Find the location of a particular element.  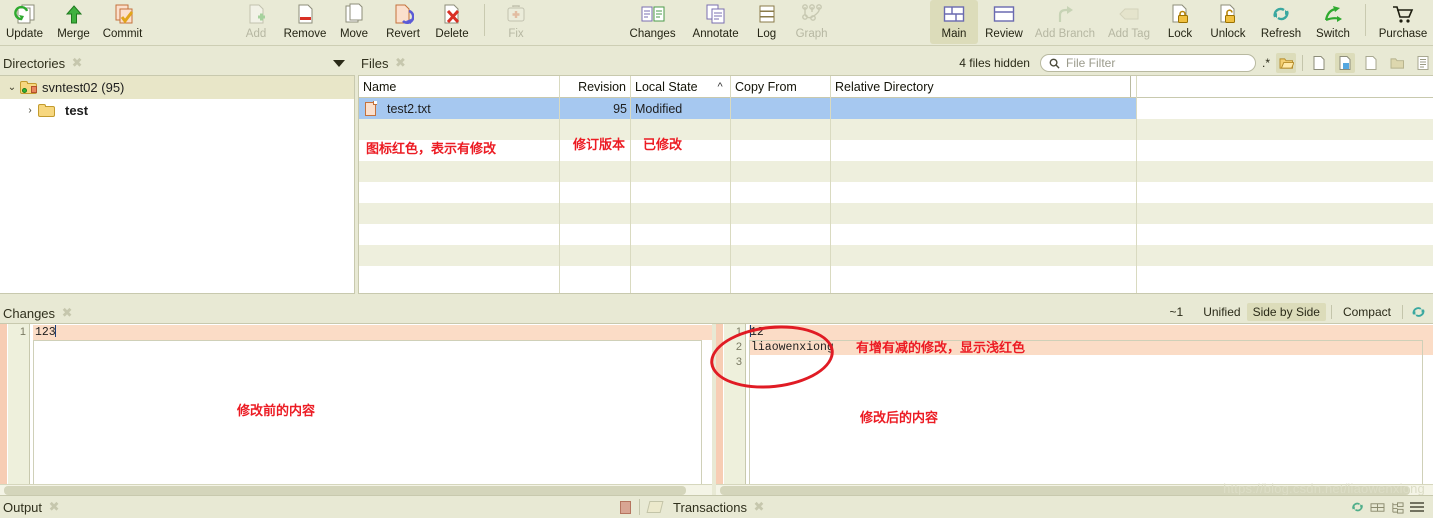

toolbar-label: Add Tag is located at coordinates (1128, 34).